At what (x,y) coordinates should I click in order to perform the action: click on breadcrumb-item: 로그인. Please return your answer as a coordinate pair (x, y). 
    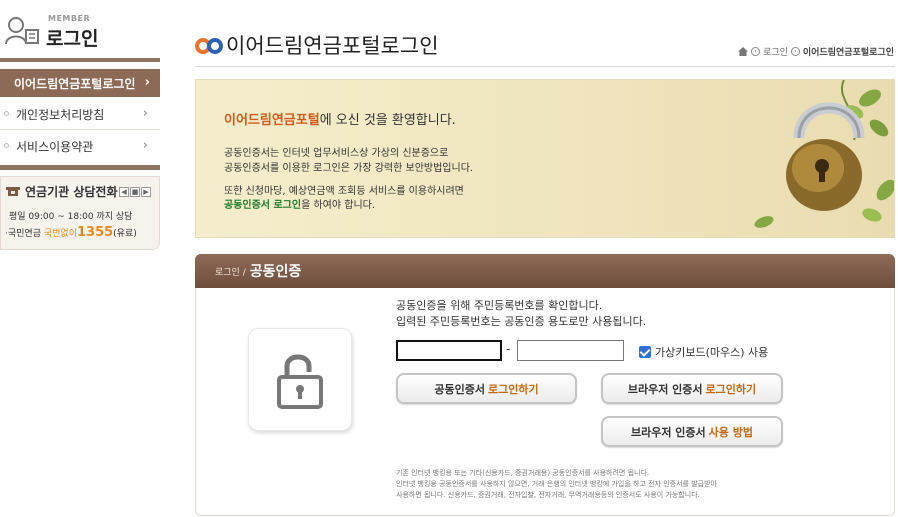
    Looking at the image, I should click on (775, 51).